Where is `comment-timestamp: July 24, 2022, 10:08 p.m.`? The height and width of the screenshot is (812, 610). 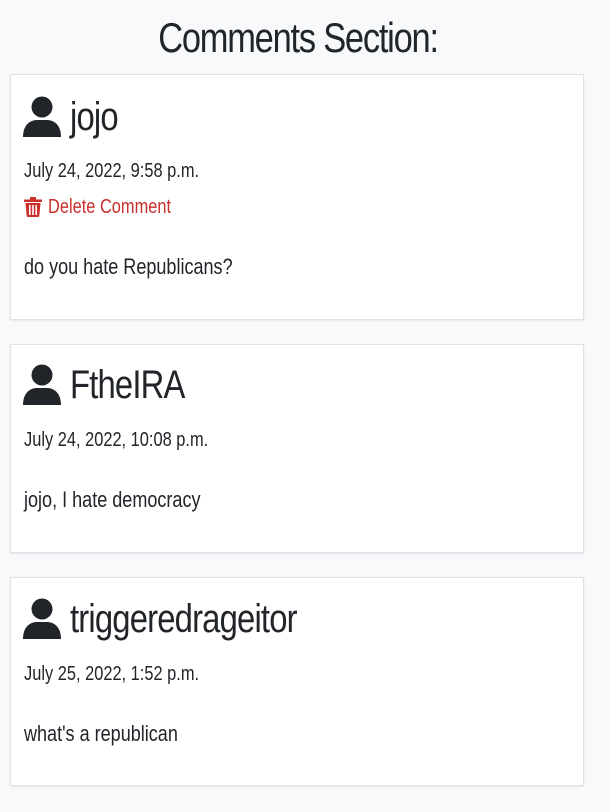 comment-timestamp: July 24, 2022, 10:08 p.m. is located at coordinates (116, 440).